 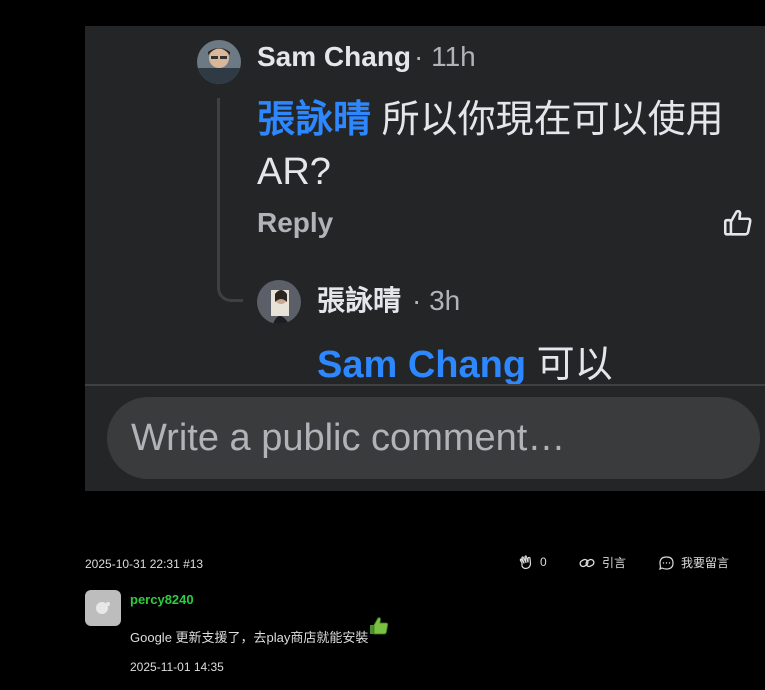 What do you see at coordinates (421, 365) in the screenshot?
I see `mention-link: Sam Chang` at bounding box center [421, 365].